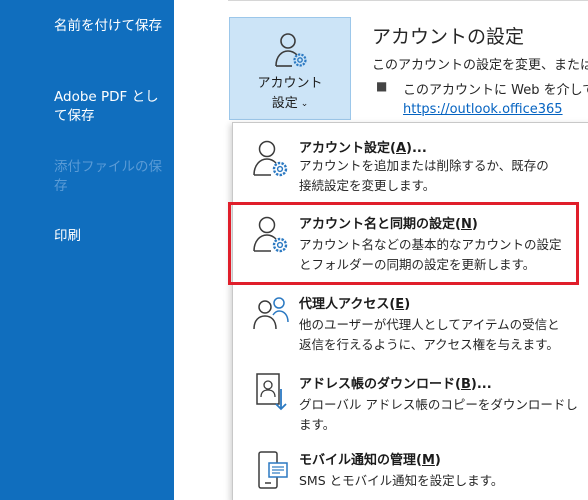  What do you see at coordinates (271, 471) in the screenshot?
I see `mobile-notification-icon` at bounding box center [271, 471].